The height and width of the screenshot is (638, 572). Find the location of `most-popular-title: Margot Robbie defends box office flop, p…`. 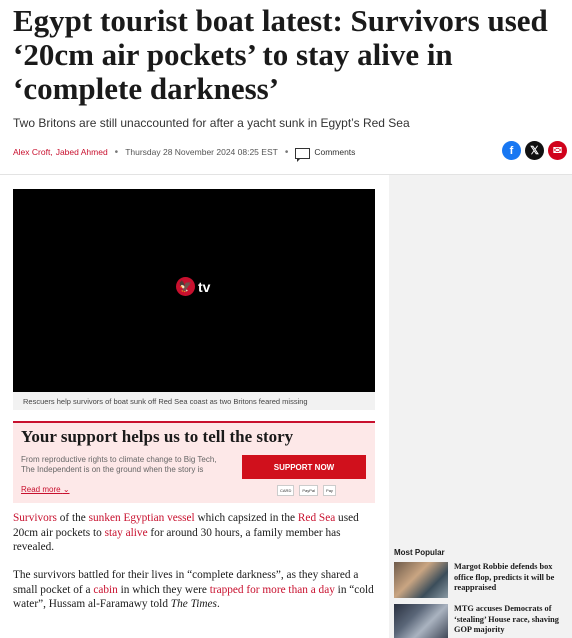

most-popular-title: Margot Robbie defends box office flop, p… is located at coordinates (504, 577).